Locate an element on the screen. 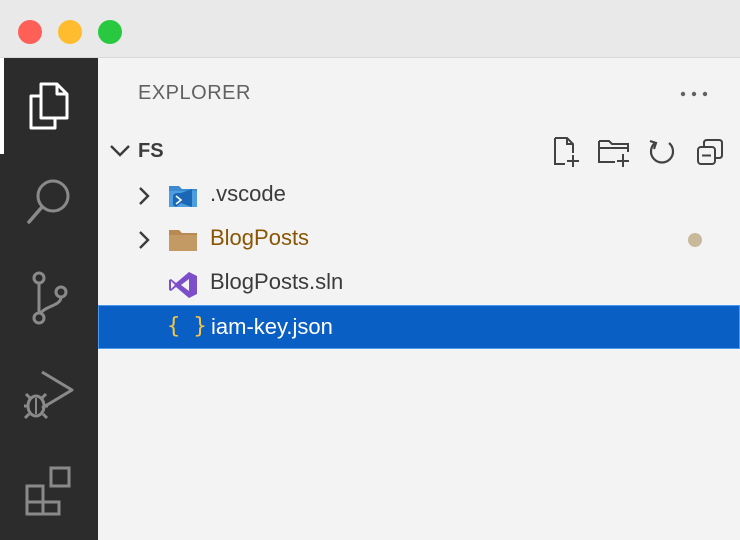 This screenshot has height=540, width=740. new-folder-icon is located at coordinates (613, 153).